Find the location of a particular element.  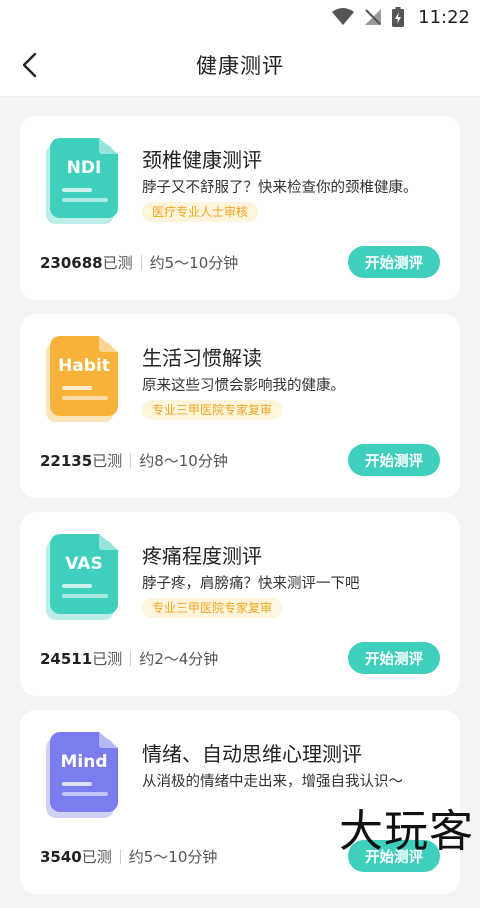

card-description: 脖子疼，肩膀痛？快来测评一下吧 is located at coordinates (251, 584).